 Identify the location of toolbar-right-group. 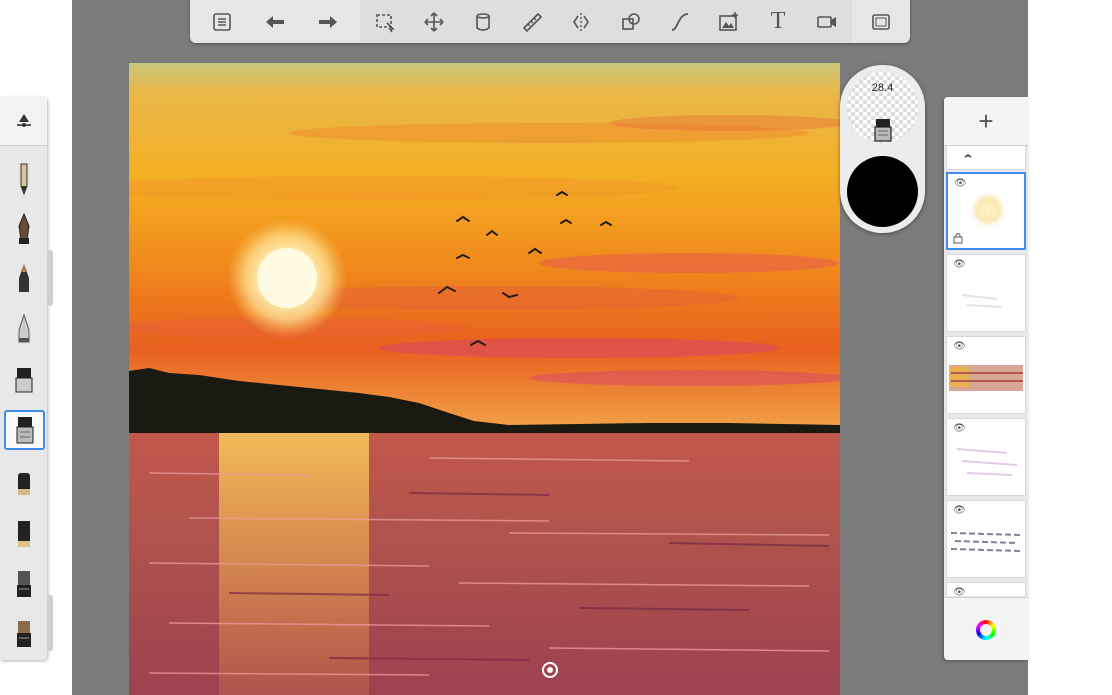
(881, 21).